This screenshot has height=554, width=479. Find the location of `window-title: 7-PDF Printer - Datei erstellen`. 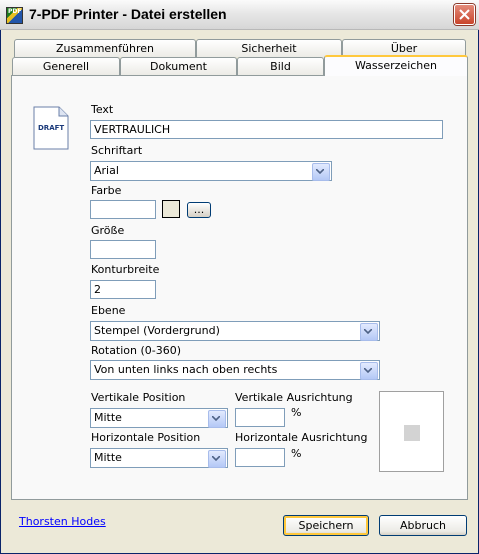

window-title: 7-PDF Printer - Datei erstellen is located at coordinates (128, 14).